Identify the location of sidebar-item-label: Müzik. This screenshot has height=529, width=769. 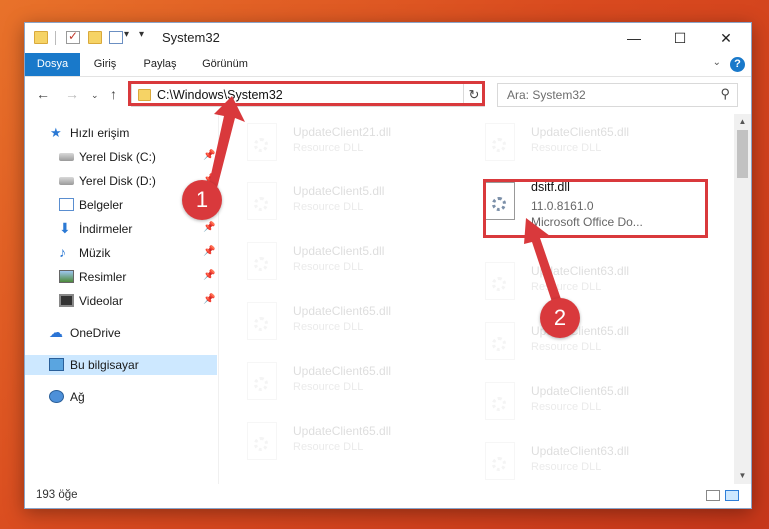
(95, 253).